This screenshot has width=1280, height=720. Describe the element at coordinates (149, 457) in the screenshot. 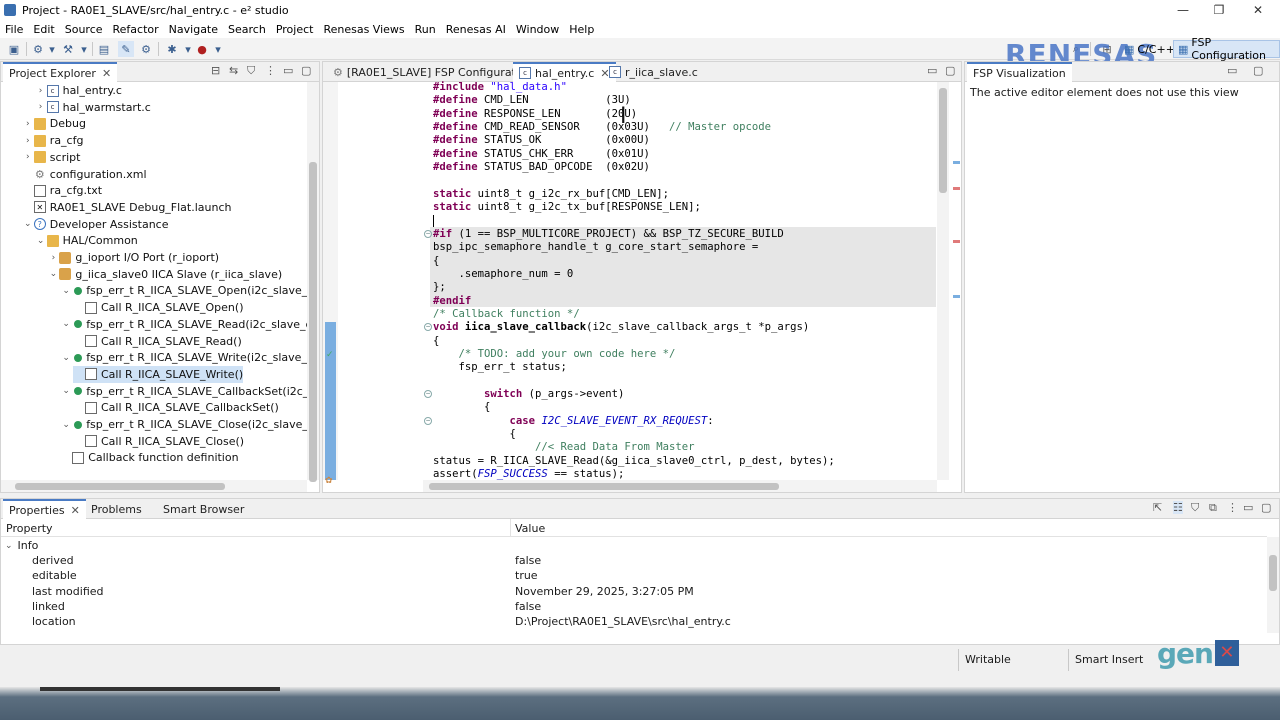

I see `tree-item: Callback function definition` at that location.